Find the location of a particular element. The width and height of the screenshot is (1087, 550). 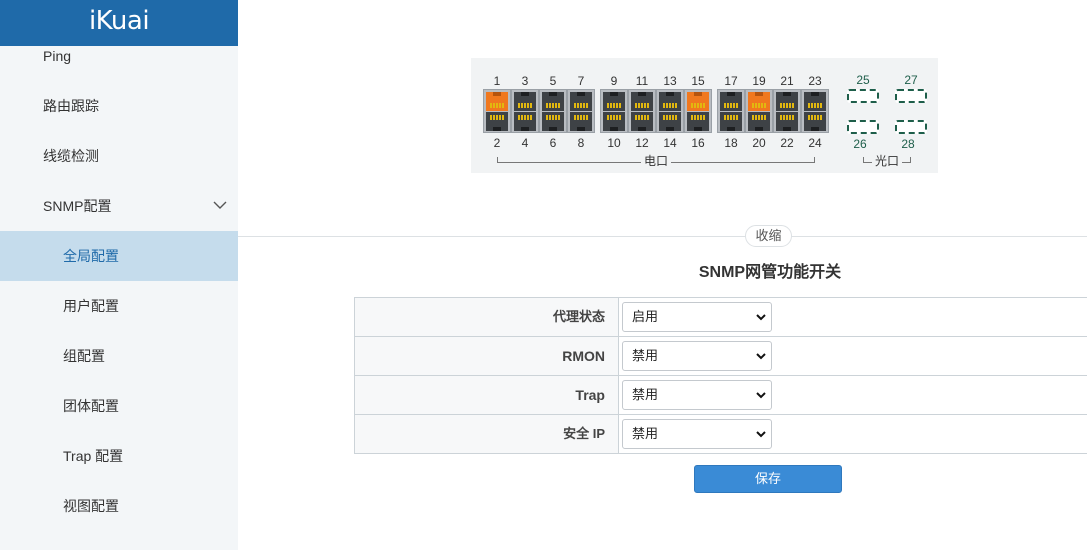

form-row-rmon: RMON 禁用 is located at coordinates (721, 356).